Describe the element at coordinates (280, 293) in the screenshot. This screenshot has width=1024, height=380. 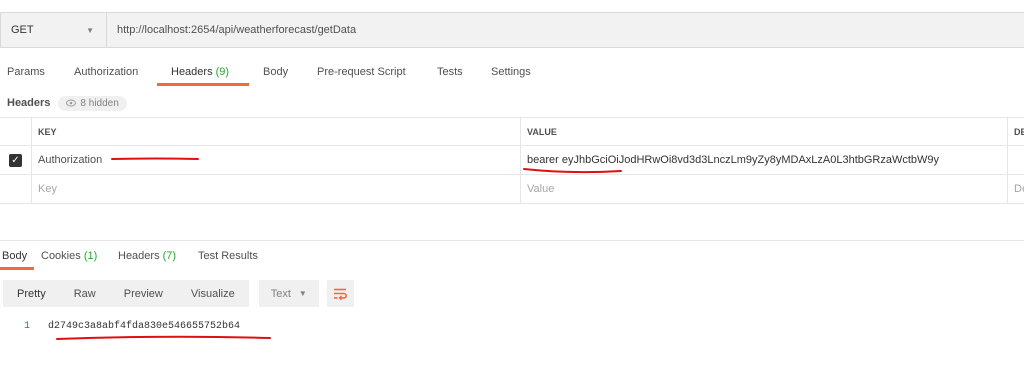
I see `format-label: Text` at that location.